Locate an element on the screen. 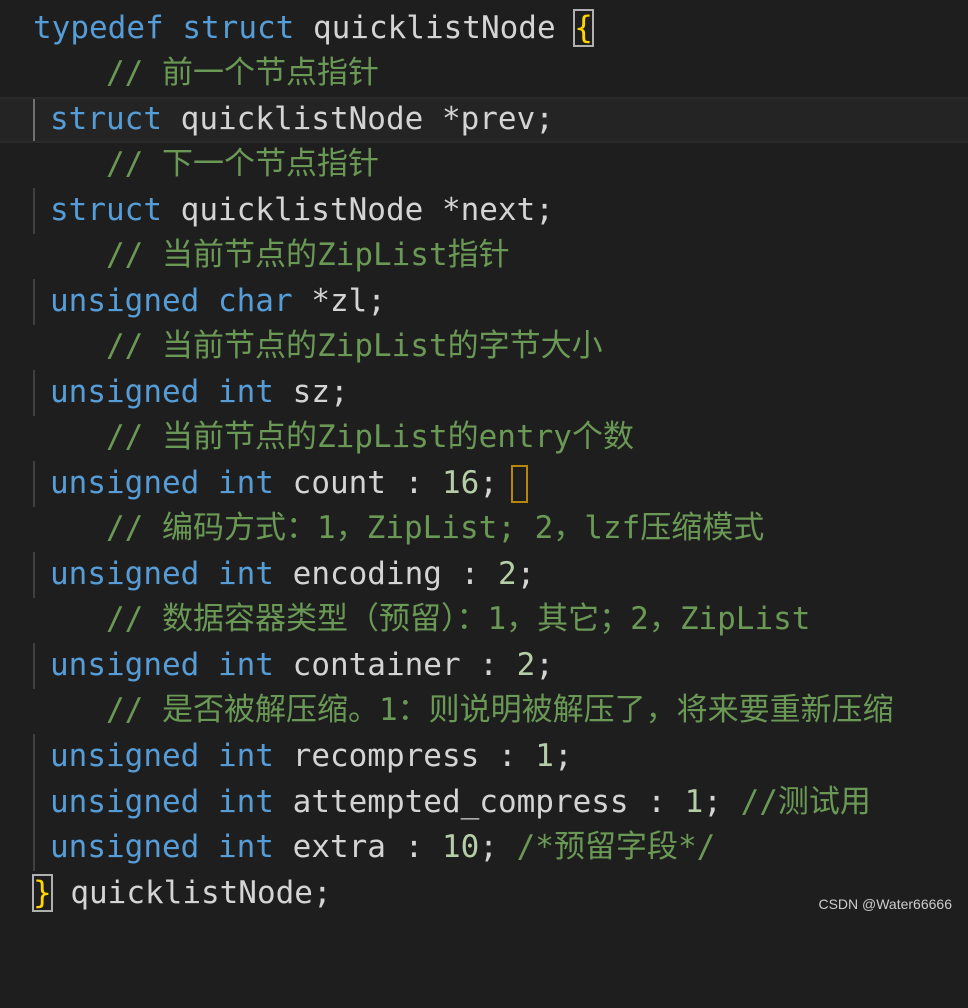  open-brace: { is located at coordinates (583, 28).